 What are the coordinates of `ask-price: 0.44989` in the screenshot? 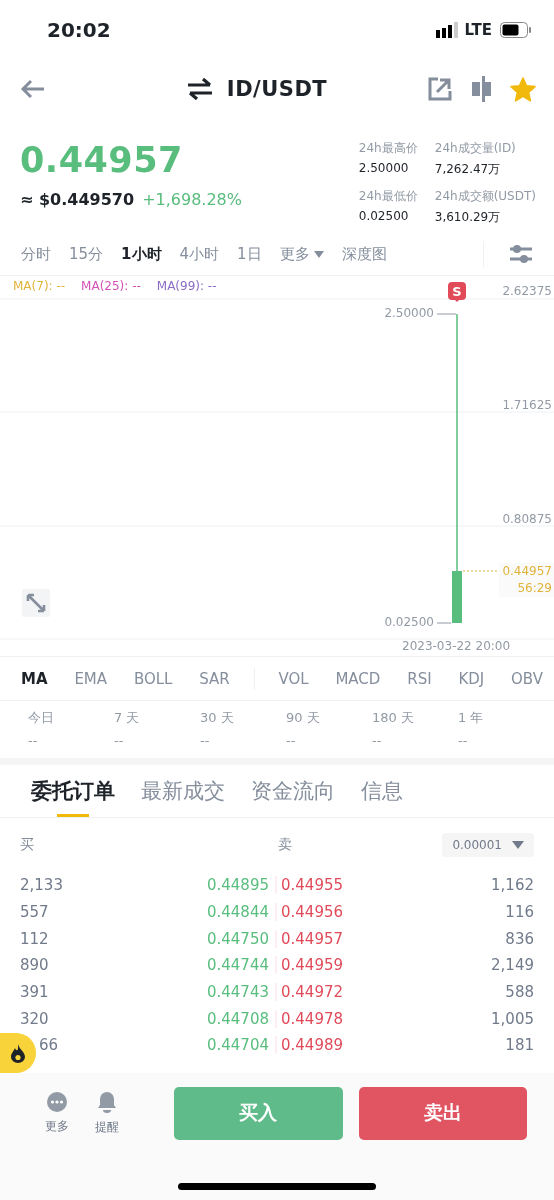 It's located at (312, 1045).